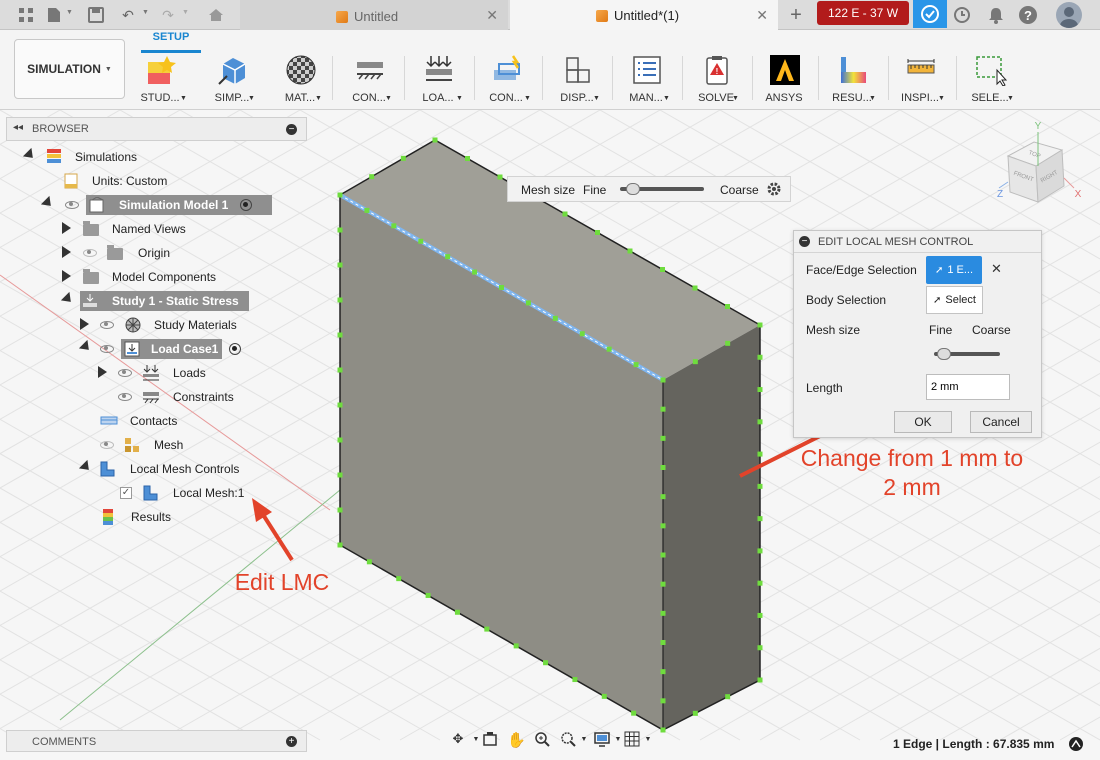  Describe the element at coordinates (796, 15) in the screenshot. I see `add-tab-icon: +` at that location.